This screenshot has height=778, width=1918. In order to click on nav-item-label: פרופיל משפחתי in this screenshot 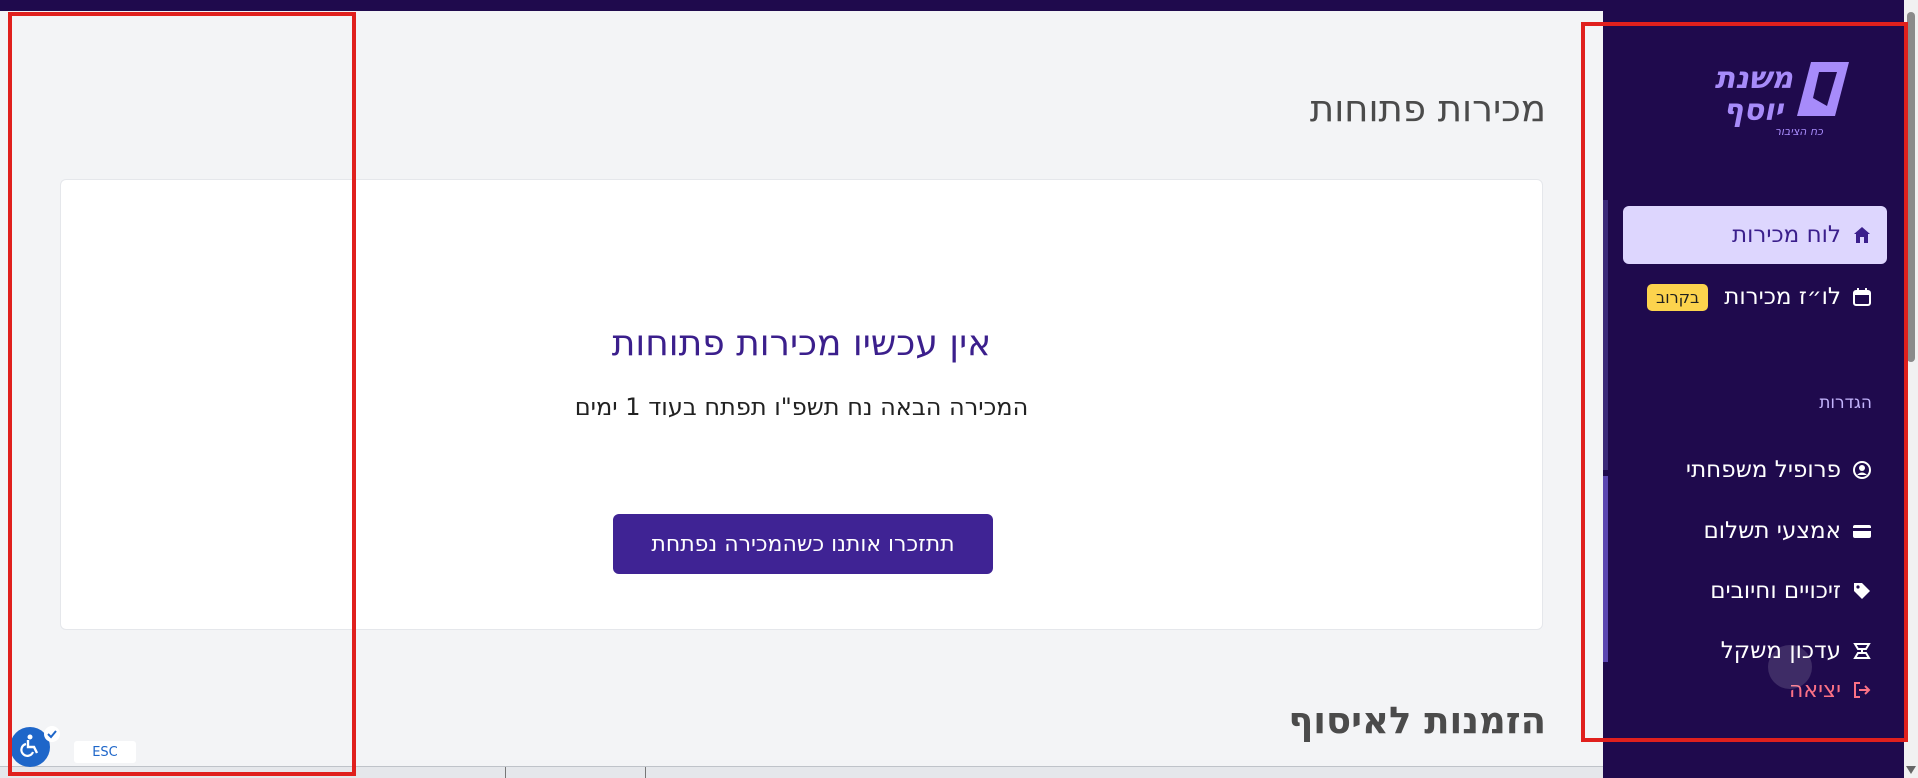, I will do `click(1763, 470)`.